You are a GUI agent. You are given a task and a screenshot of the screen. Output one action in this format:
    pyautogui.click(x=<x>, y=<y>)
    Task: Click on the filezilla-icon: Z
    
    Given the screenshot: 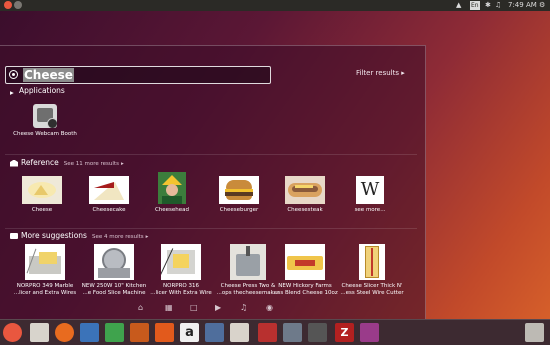 What is the action you would take?
    pyautogui.click(x=344, y=332)
    